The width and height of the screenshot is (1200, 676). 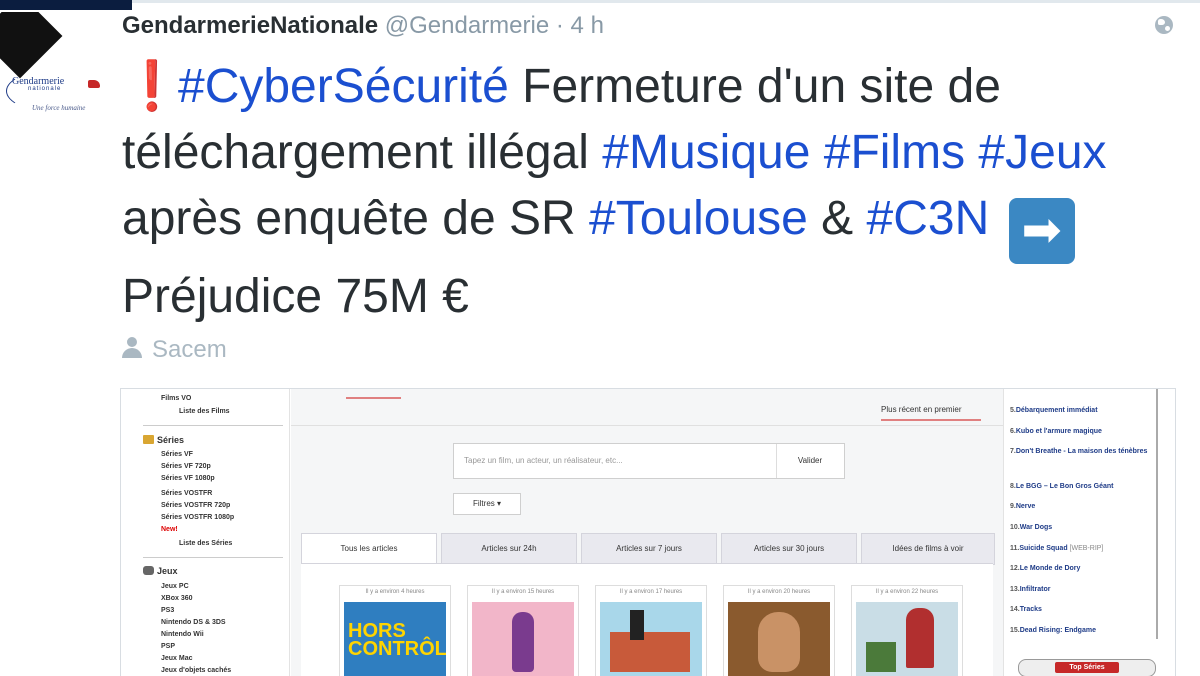 What do you see at coordinates (1035, 589) in the screenshot?
I see `list-title: Infiltrator` at bounding box center [1035, 589].